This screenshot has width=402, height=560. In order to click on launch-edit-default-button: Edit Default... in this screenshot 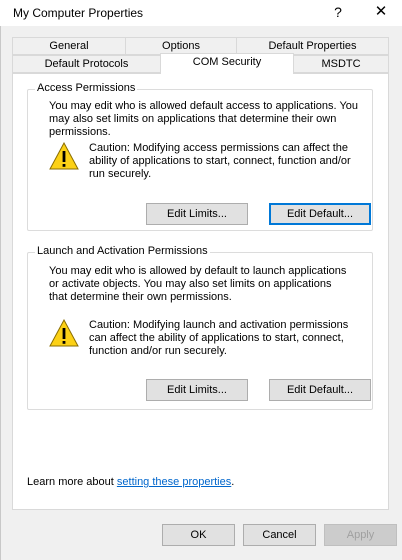, I will do `click(320, 390)`.